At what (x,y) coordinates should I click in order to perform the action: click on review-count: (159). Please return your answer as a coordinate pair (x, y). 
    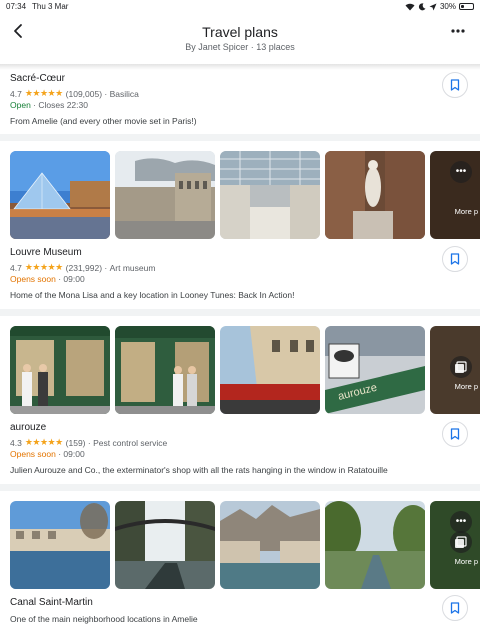
    Looking at the image, I should click on (75, 442).